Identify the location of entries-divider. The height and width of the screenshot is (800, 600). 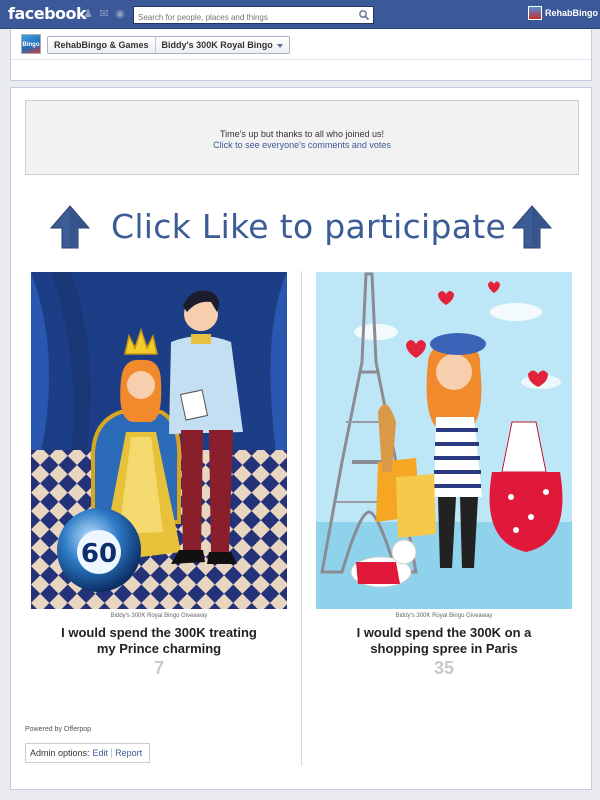
(301, 518).